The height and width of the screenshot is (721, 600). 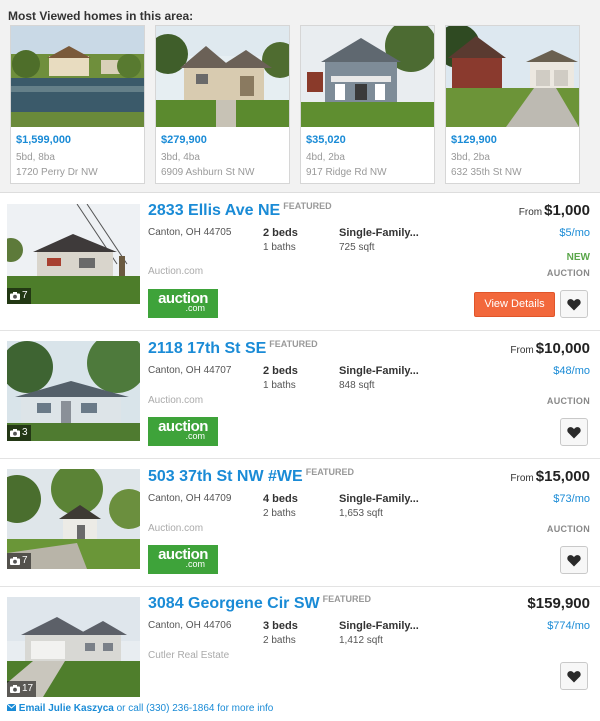 What do you see at coordinates (190, 370) in the screenshot?
I see `listing-city: Canton, OH 44707` at bounding box center [190, 370].